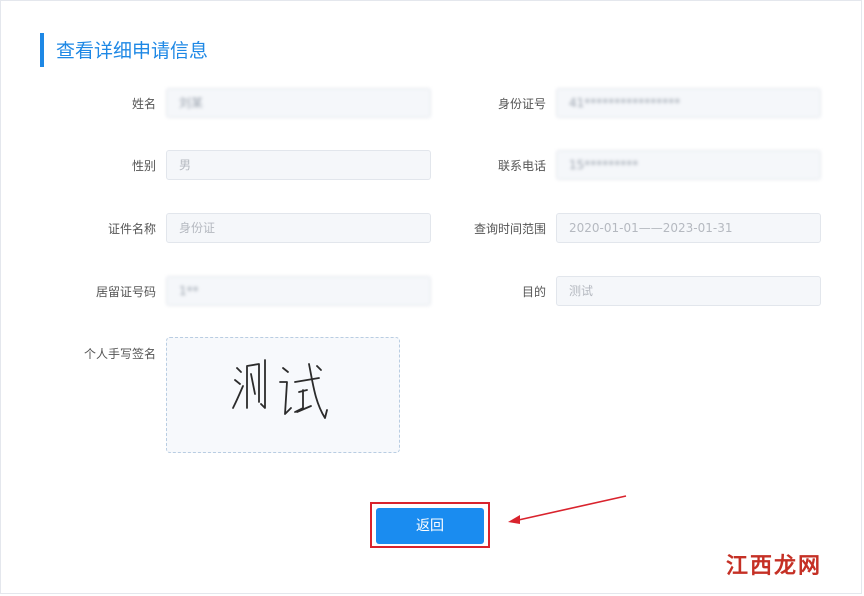  I want to click on residence-permit-field: 1**, so click(298, 291).